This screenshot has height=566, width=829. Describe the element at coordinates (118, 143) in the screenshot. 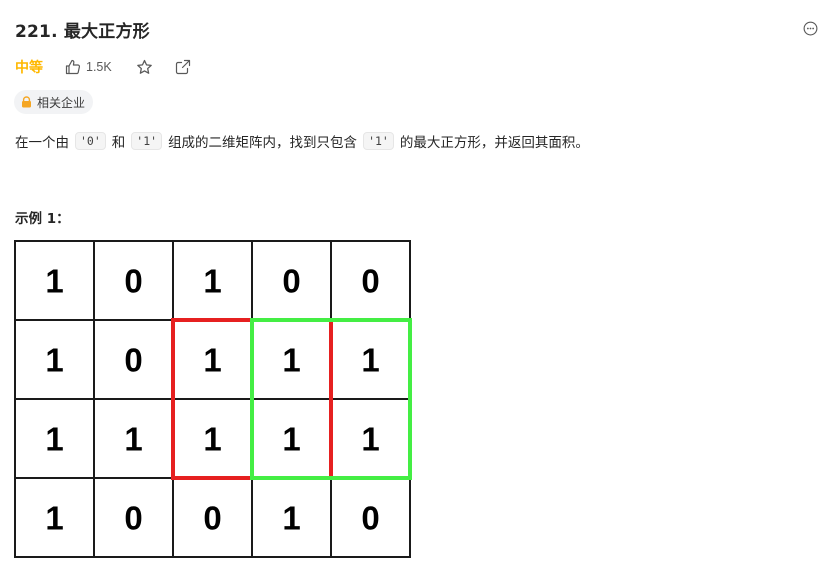

I see `description-text: 和` at that location.